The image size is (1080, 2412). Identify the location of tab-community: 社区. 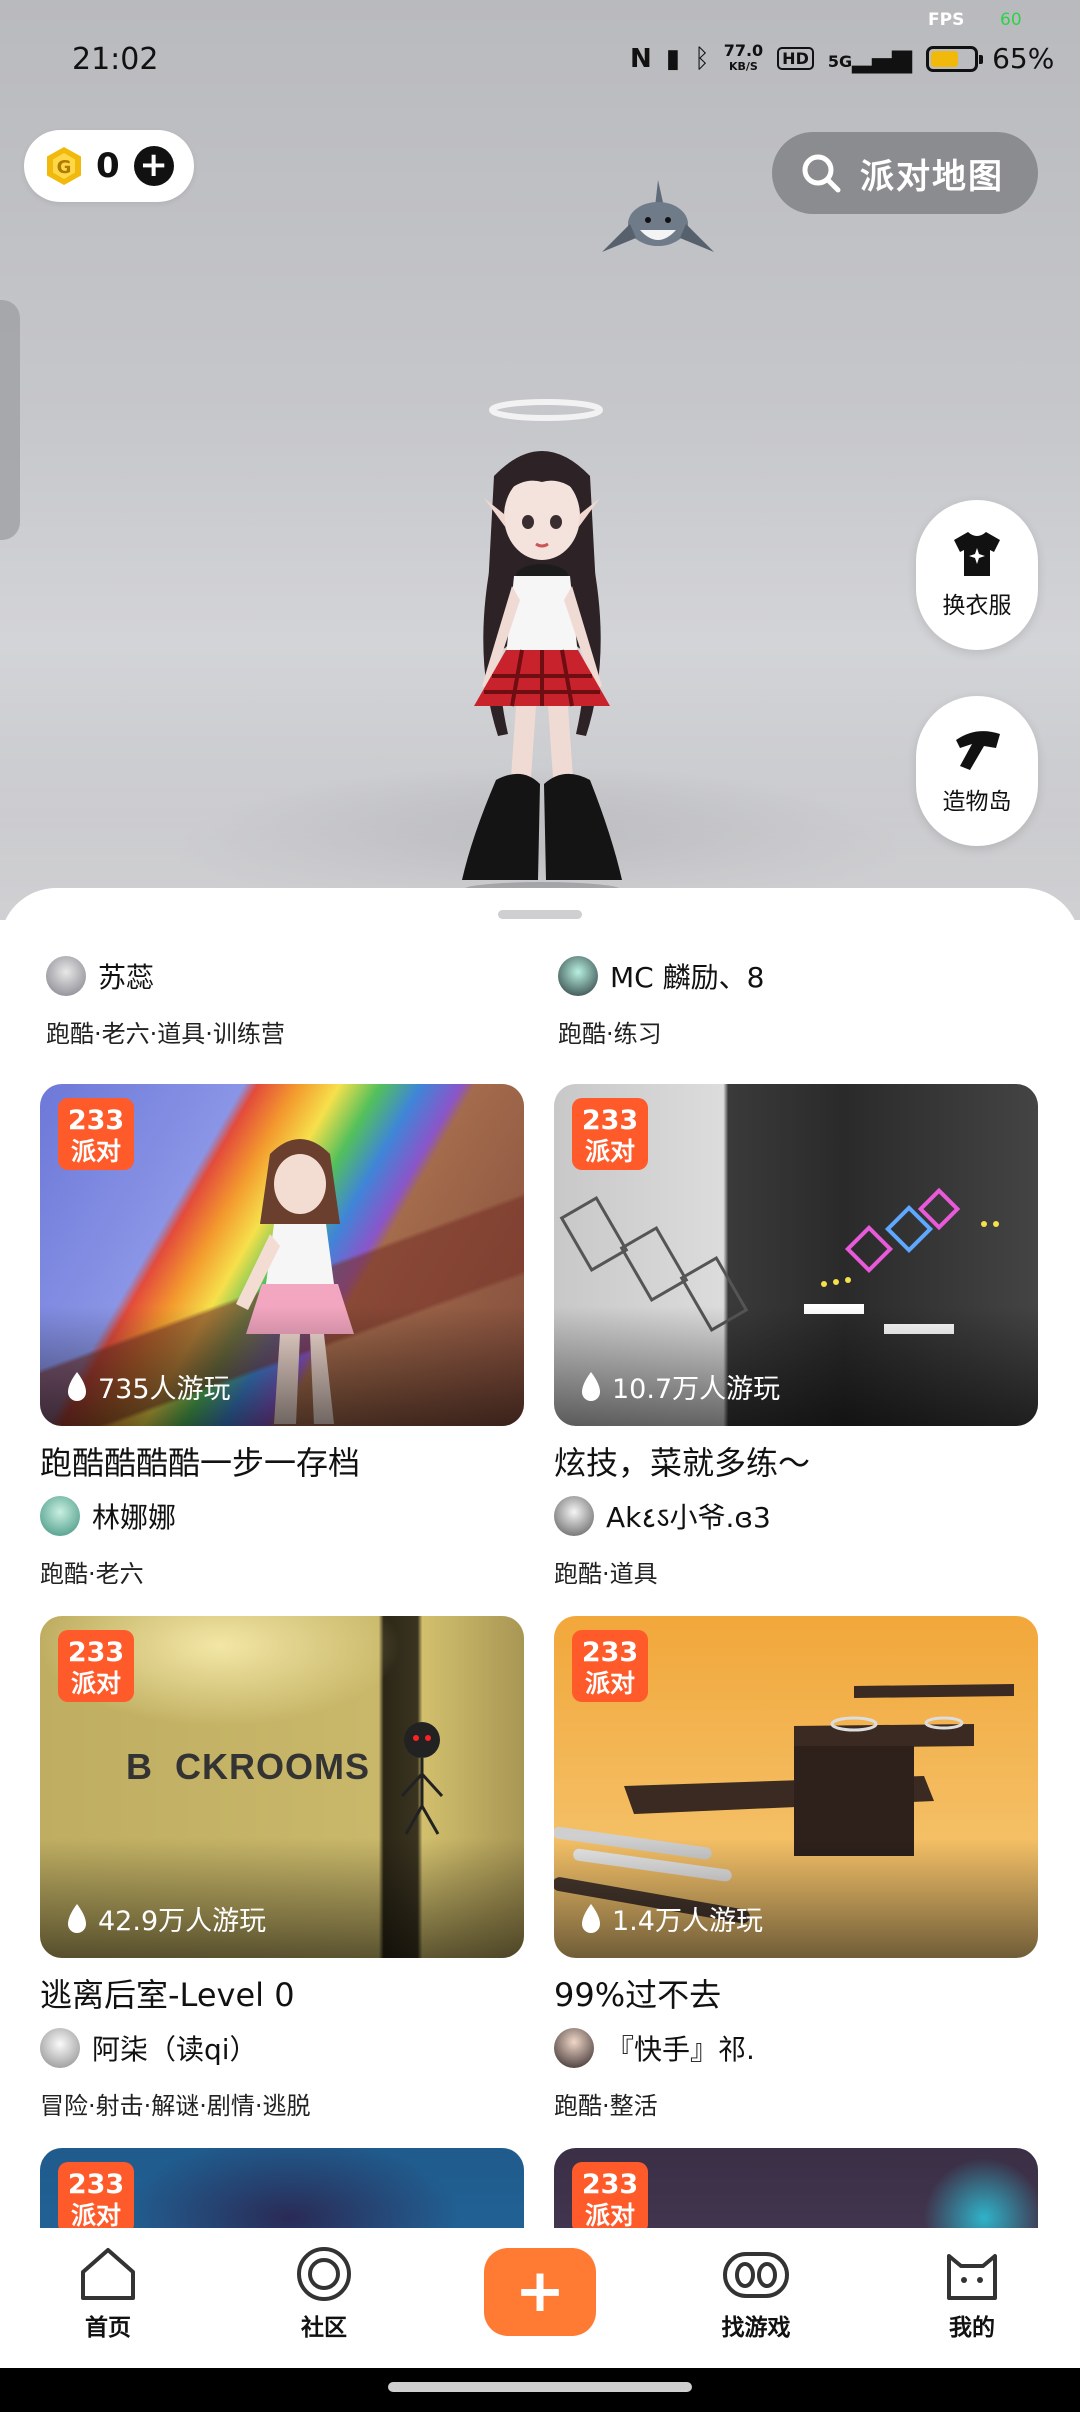
(324, 2294).